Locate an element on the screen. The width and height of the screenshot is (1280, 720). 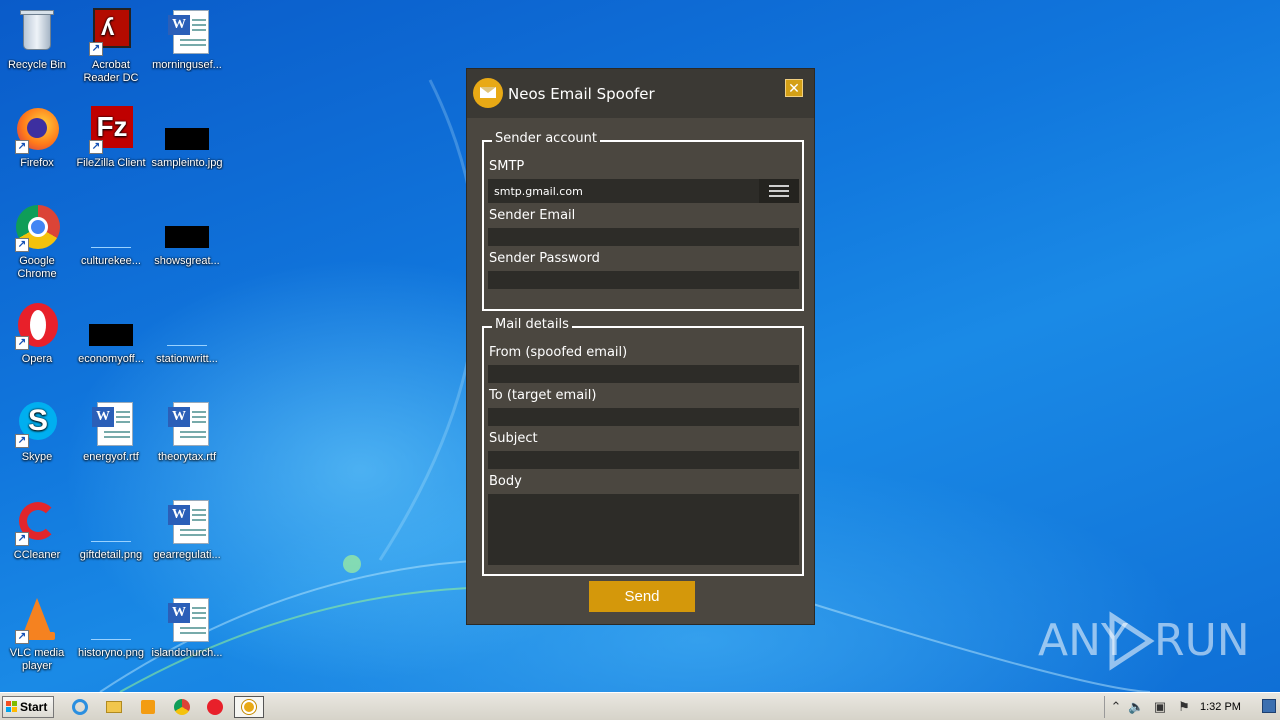
desktop-icon-filezilla: Fz ↗ FileZilla Client is located at coordinates (111, 138).